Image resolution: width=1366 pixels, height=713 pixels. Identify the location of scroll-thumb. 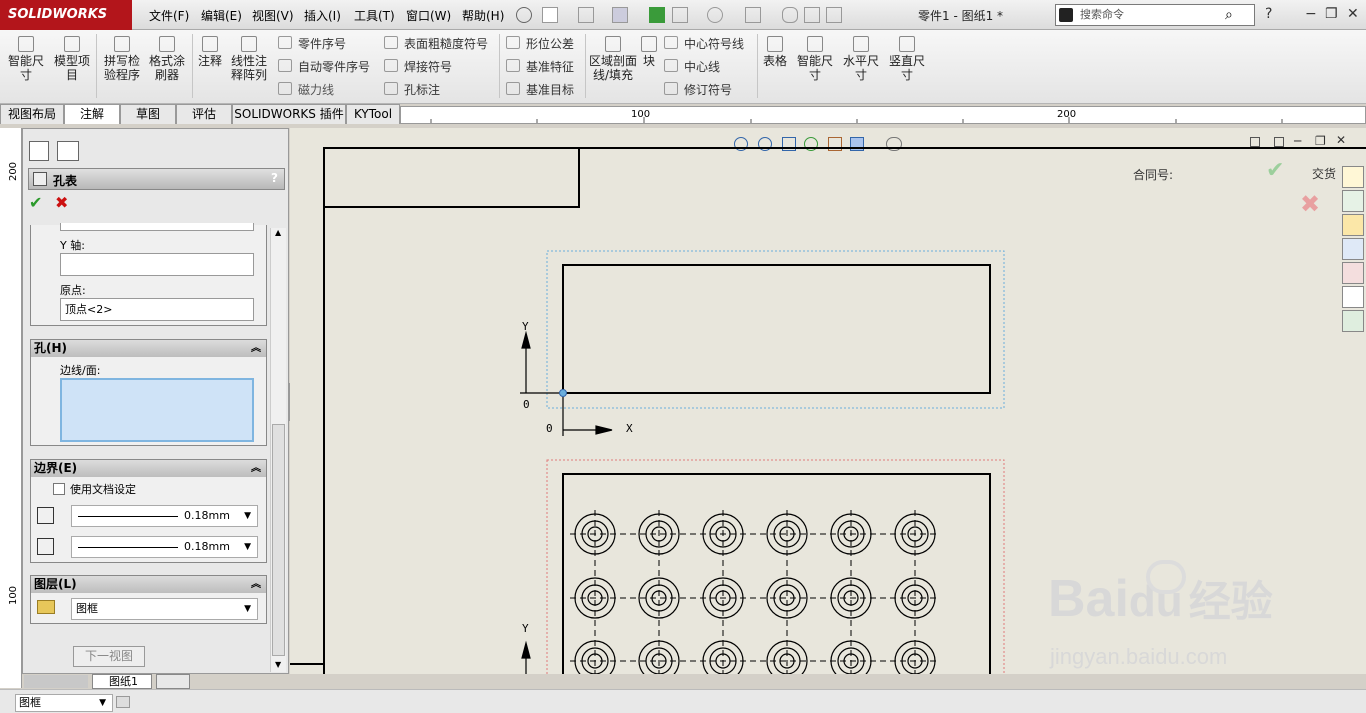
(278, 540).